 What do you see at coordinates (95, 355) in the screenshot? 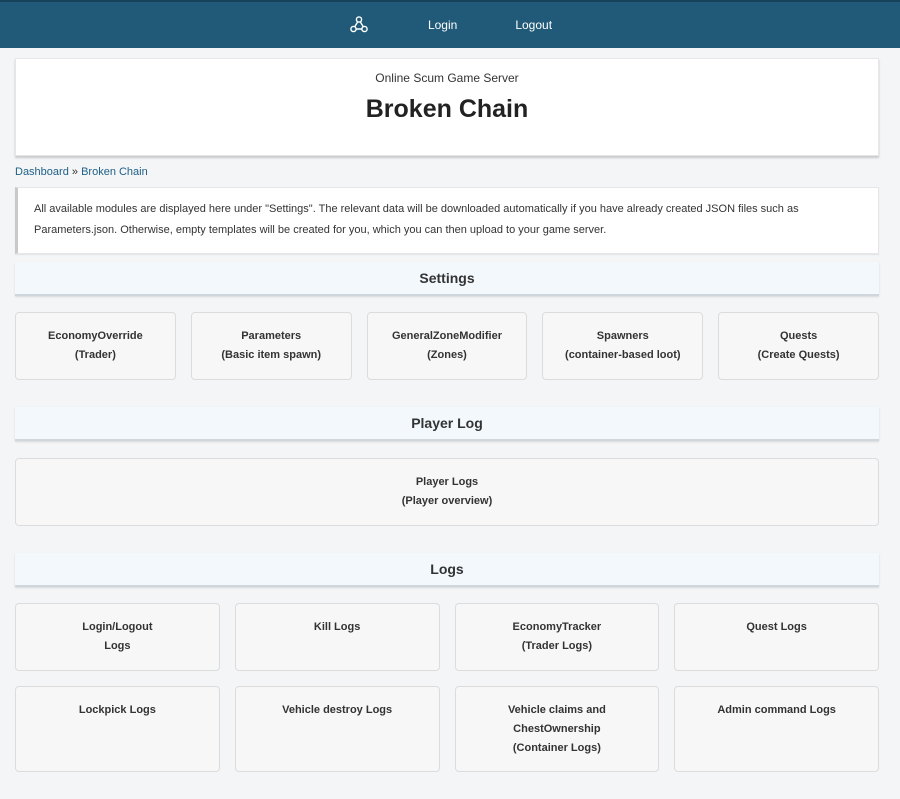
I see `card-subtitle: (Trader)` at bounding box center [95, 355].